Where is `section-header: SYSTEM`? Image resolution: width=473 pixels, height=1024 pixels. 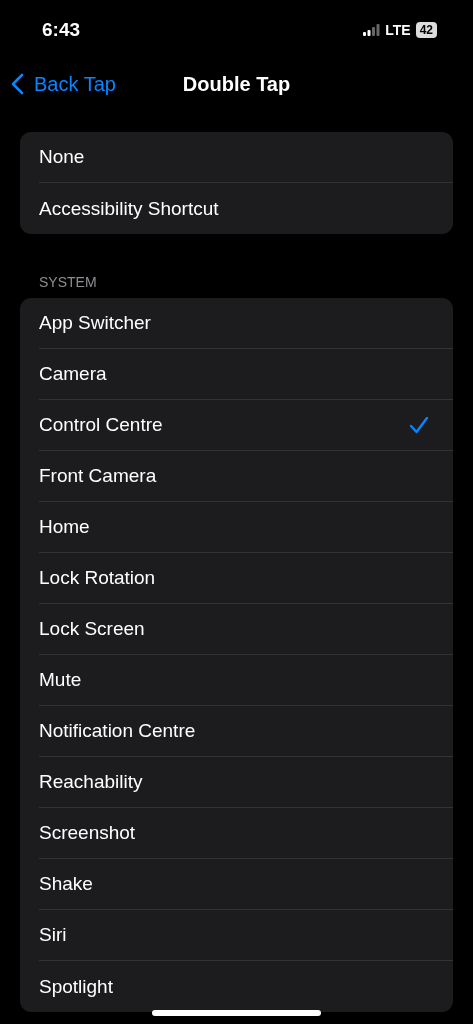 section-header: SYSTEM is located at coordinates (68, 282).